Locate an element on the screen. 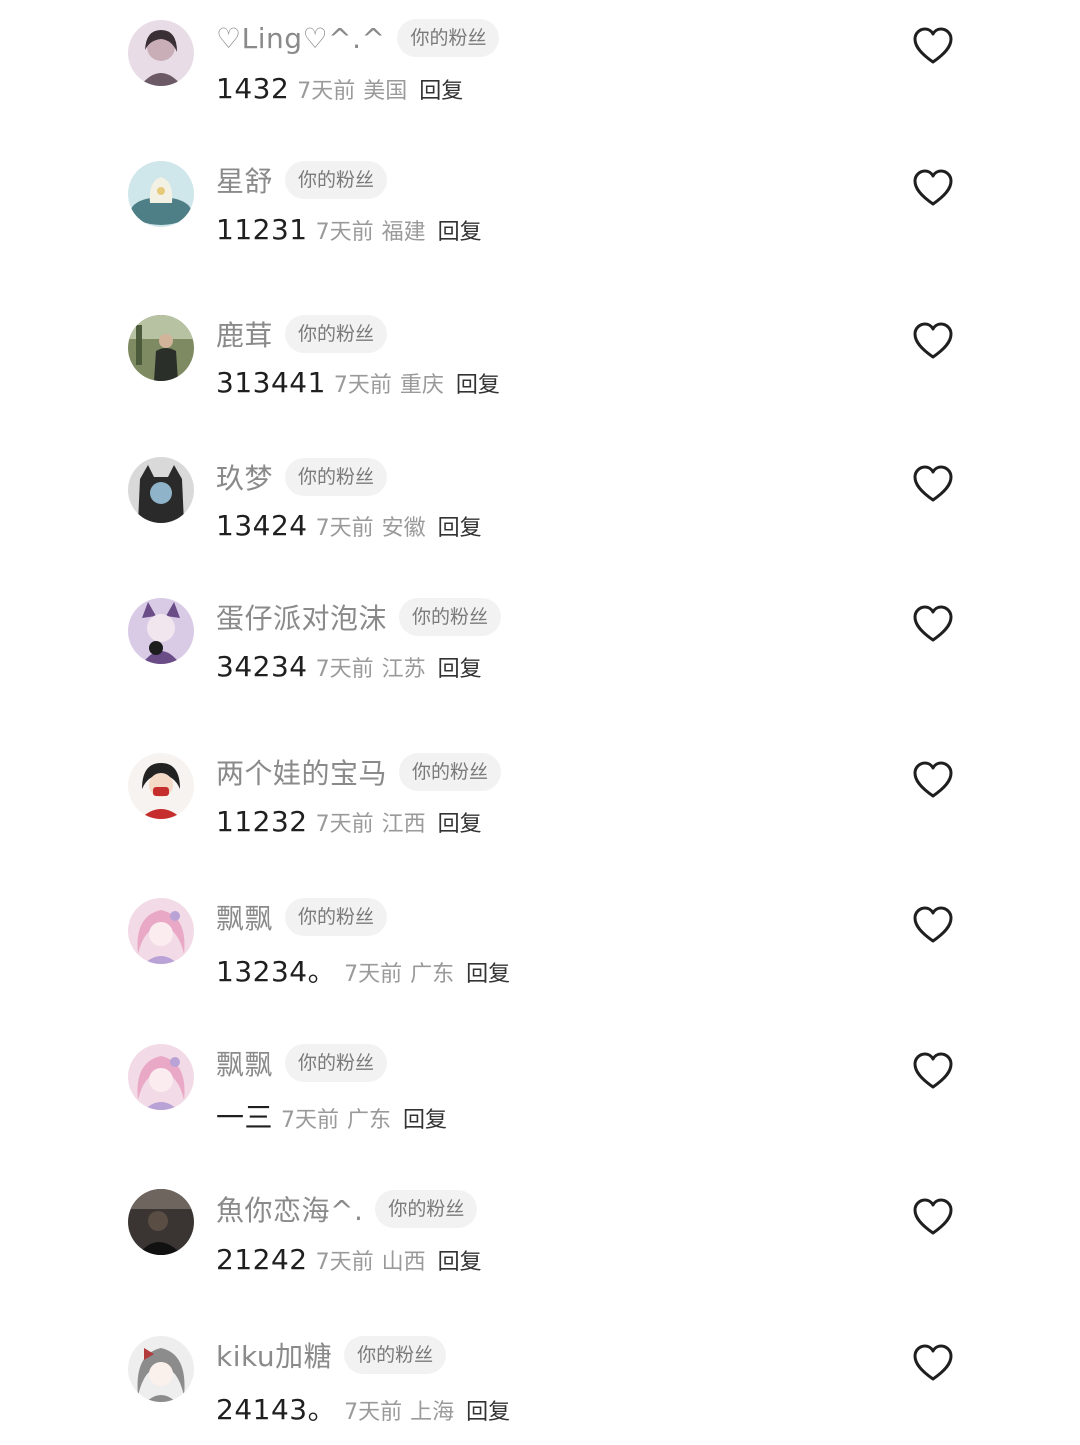  comment-text: 21242 is located at coordinates (262, 1259).